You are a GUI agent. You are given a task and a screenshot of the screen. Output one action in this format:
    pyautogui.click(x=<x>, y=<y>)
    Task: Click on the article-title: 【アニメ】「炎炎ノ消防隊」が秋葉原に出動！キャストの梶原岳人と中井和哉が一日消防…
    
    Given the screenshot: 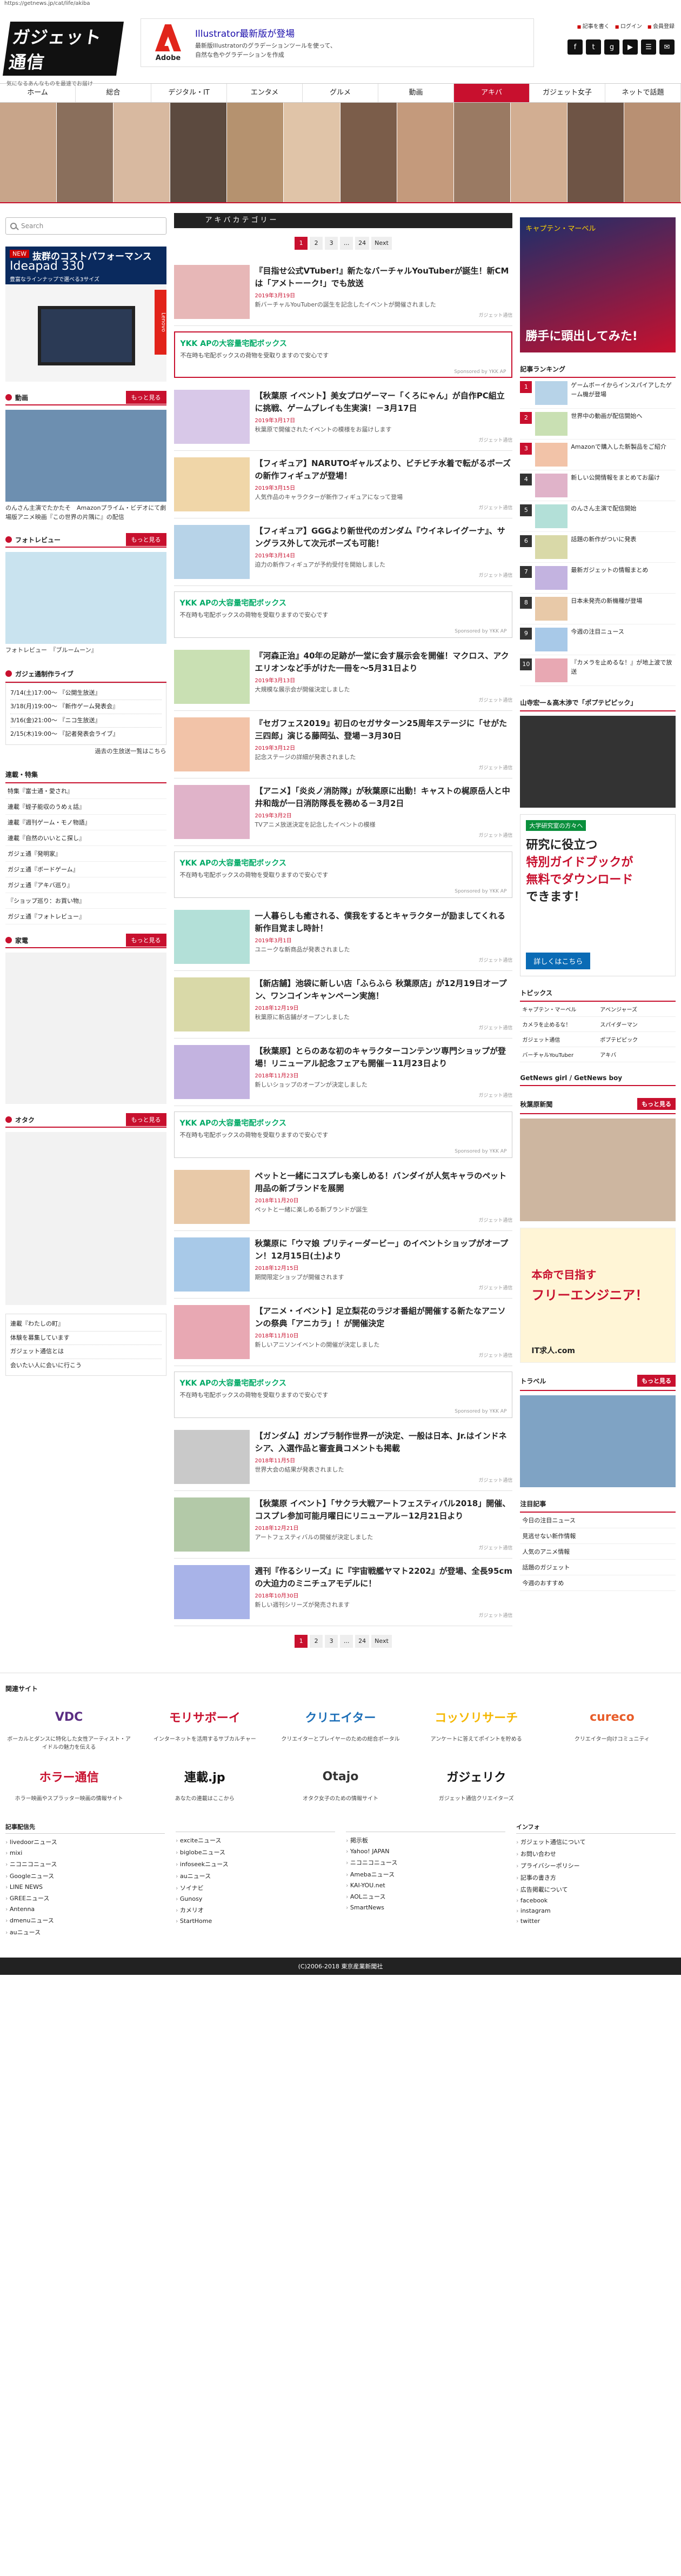 What is the action you would take?
    pyautogui.click(x=384, y=797)
    